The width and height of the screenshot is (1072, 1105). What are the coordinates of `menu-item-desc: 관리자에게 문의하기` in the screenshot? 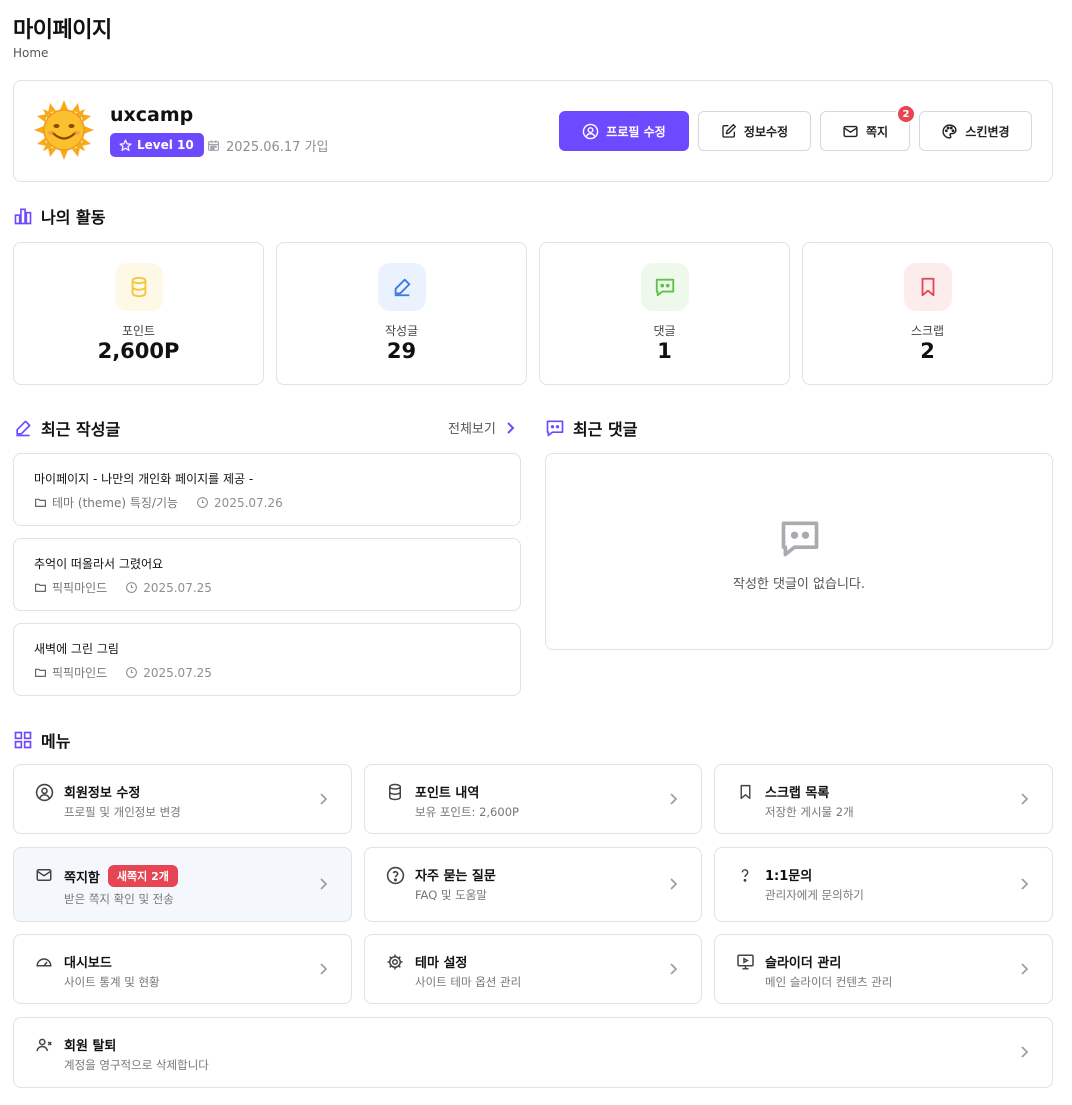 It's located at (814, 895).